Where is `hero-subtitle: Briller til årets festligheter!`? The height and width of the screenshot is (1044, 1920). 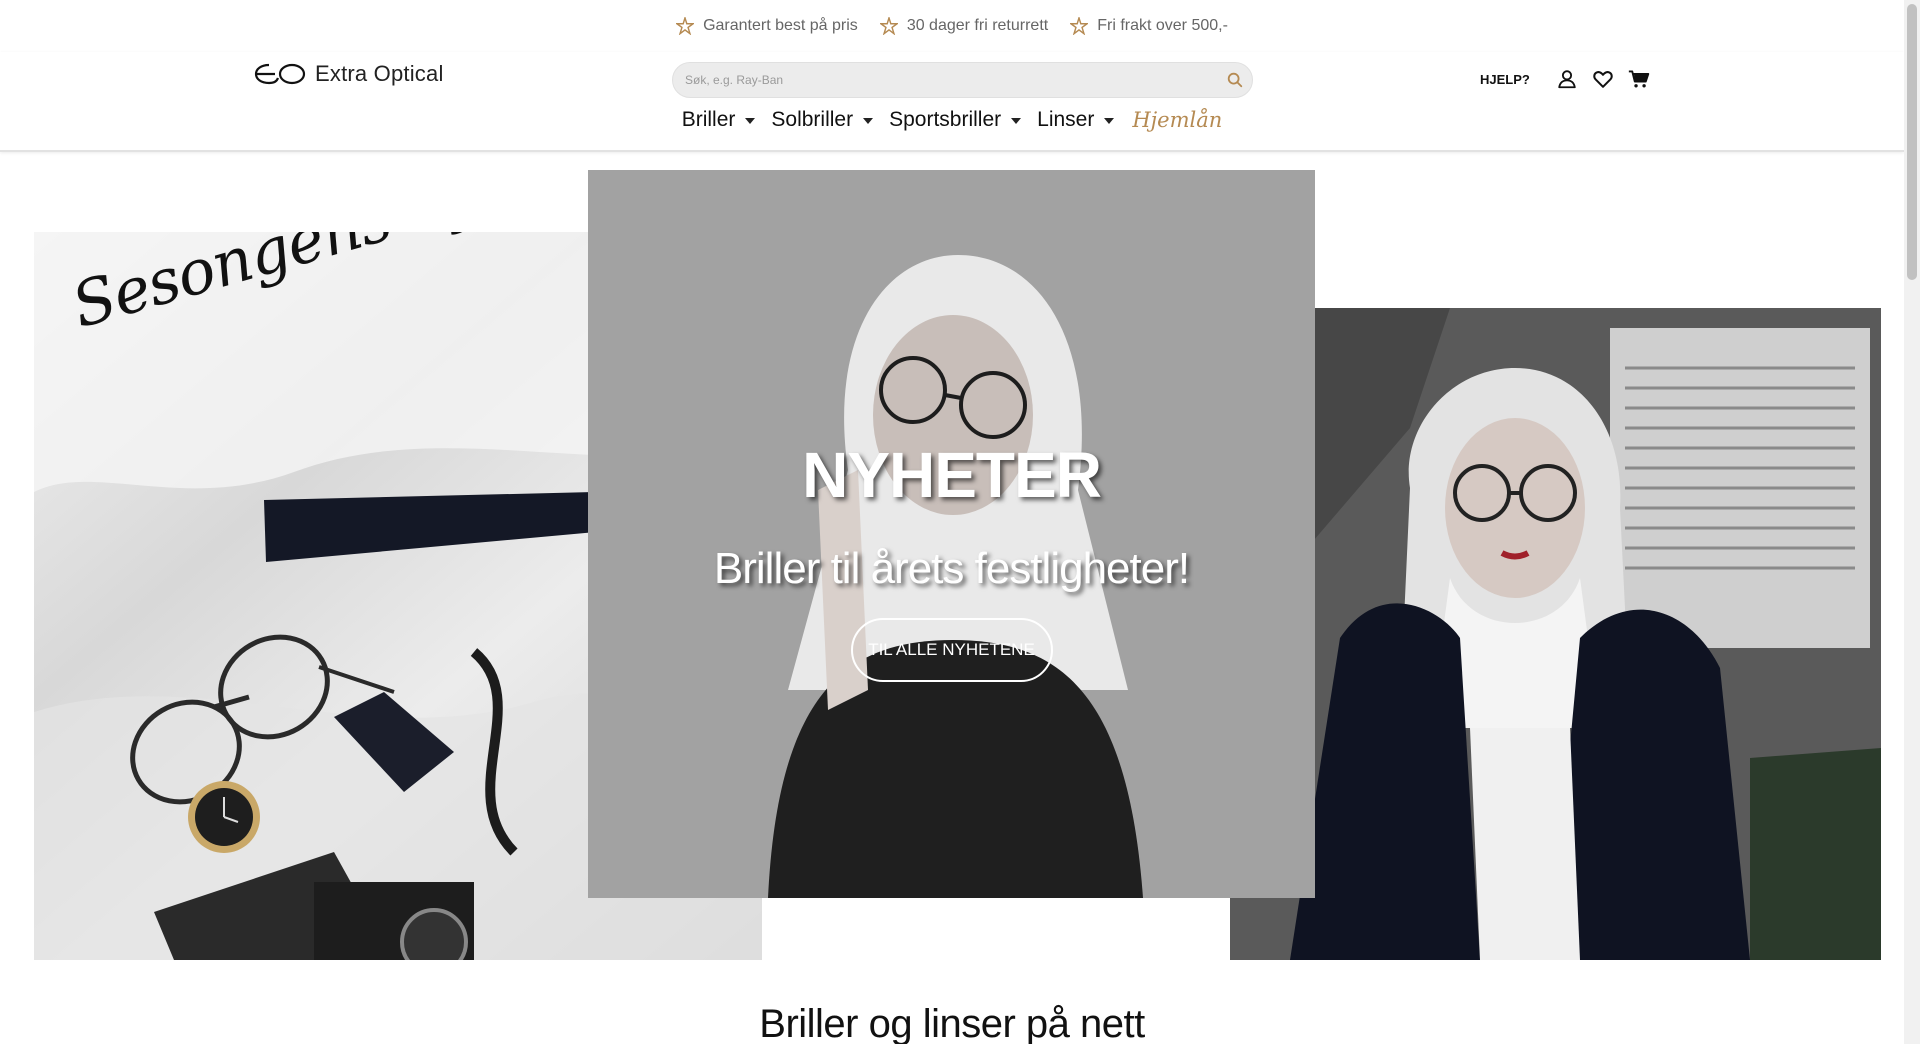
hero-subtitle: Briller til årets festligheter! is located at coordinates (951, 568).